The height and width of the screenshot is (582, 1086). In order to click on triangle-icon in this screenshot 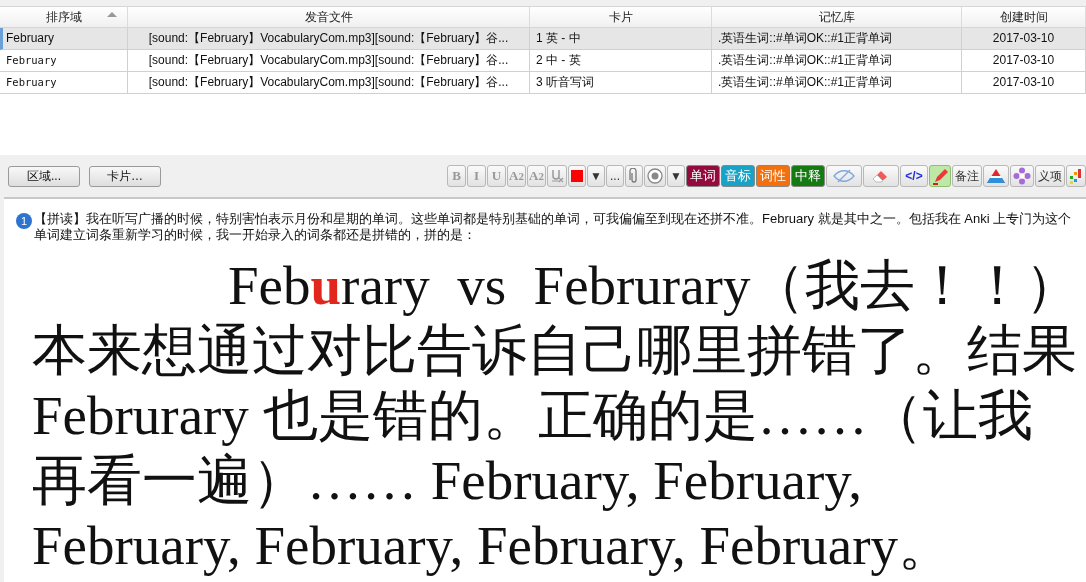, I will do `click(996, 176)`.